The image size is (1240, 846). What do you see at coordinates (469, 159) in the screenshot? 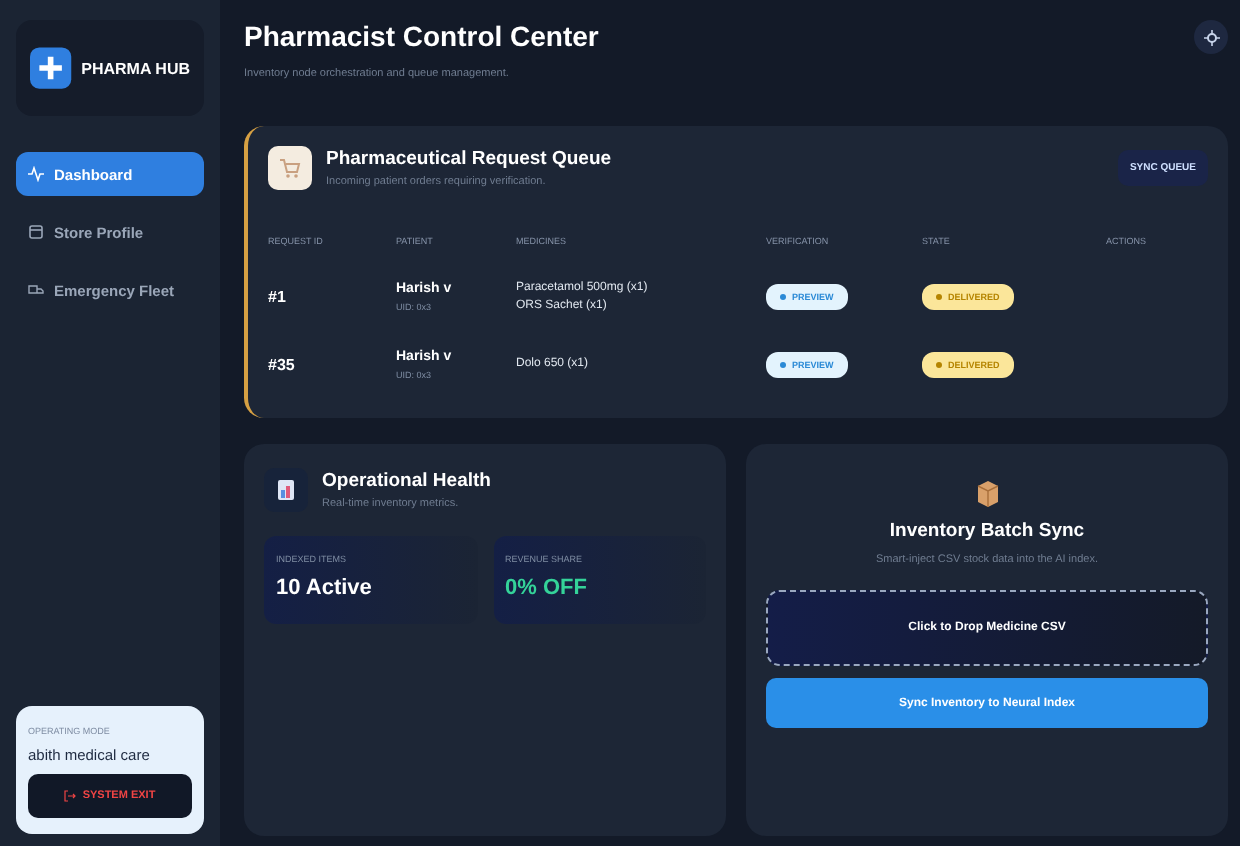
I see `queue-title: Pharmaceutical Request Queue` at bounding box center [469, 159].